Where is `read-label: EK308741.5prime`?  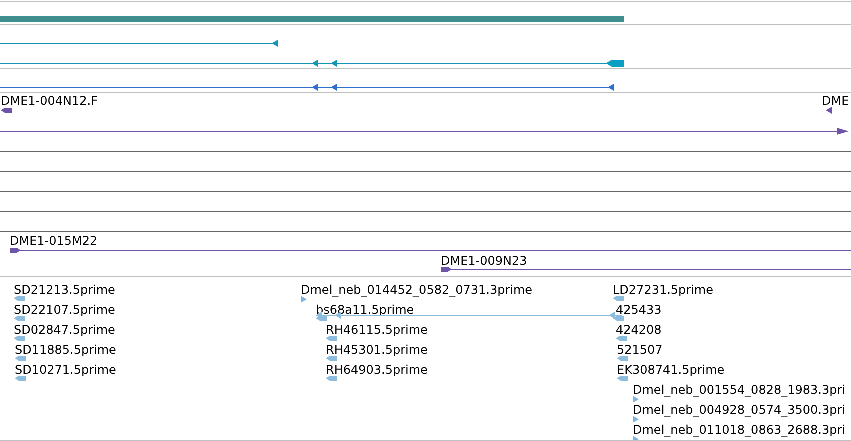 read-label: EK308741.5prime is located at coordinates (671, 370).